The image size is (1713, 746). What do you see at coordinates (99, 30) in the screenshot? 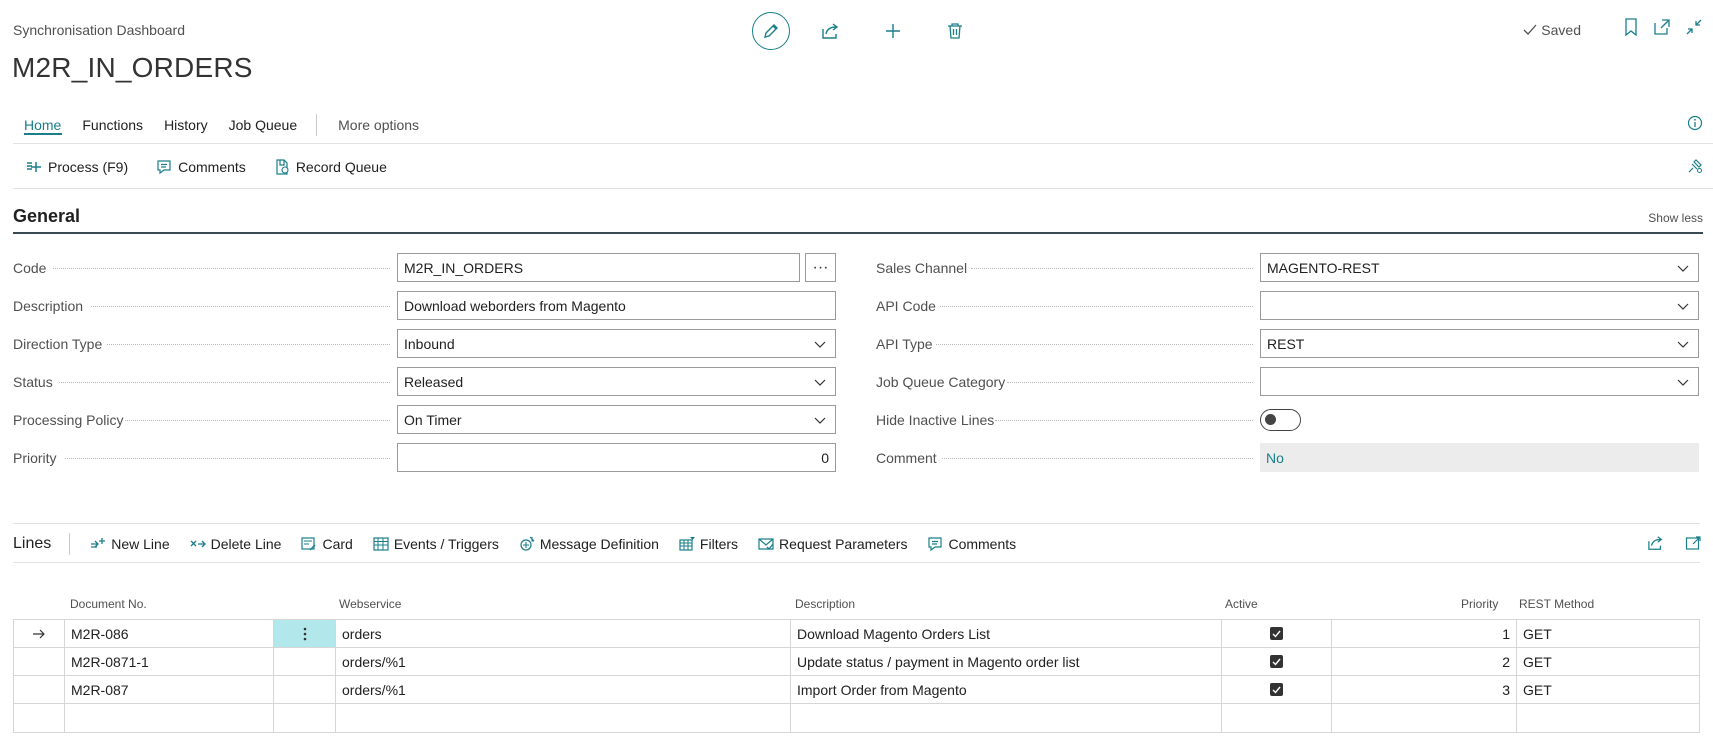
I see `breadcrumb: Synchronisation Dashboard` at bounding box center [99, 30].